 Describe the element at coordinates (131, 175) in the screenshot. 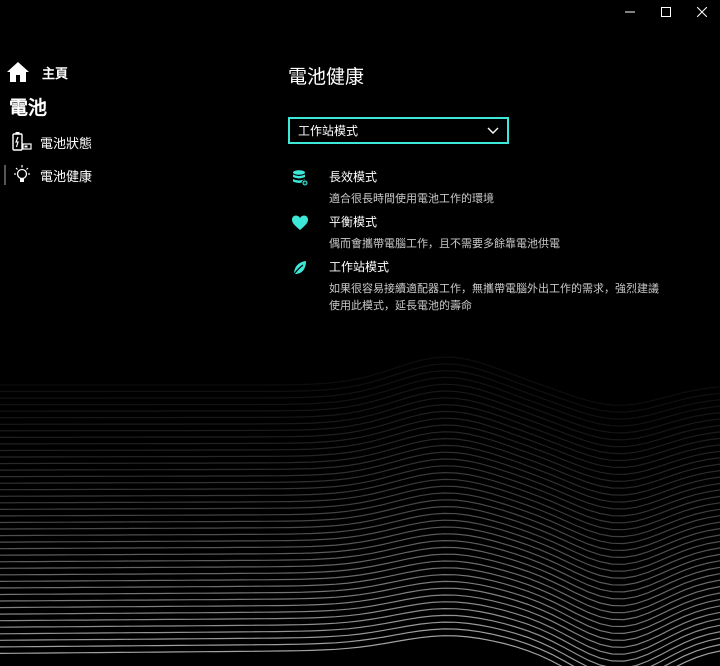

I see `sidebar-item-battery-health: 電池健康` at that location.